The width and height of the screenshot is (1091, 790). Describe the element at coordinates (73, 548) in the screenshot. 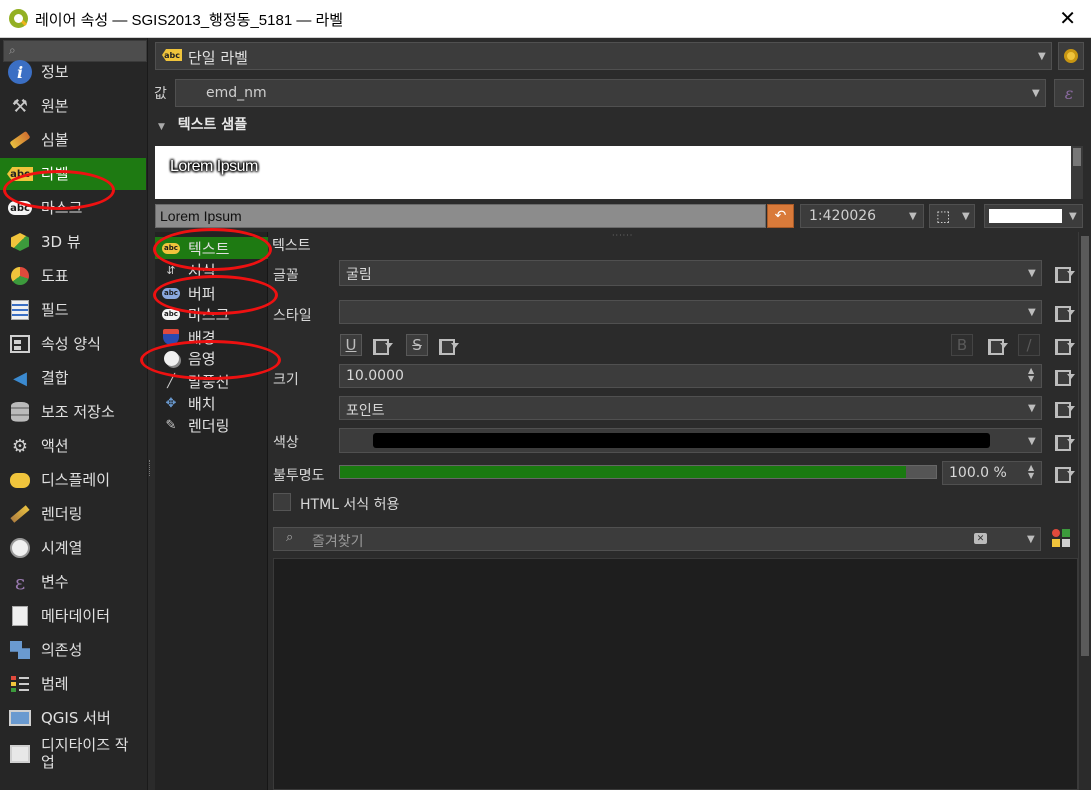

I see `sidebar-item: 시계열` at that location.